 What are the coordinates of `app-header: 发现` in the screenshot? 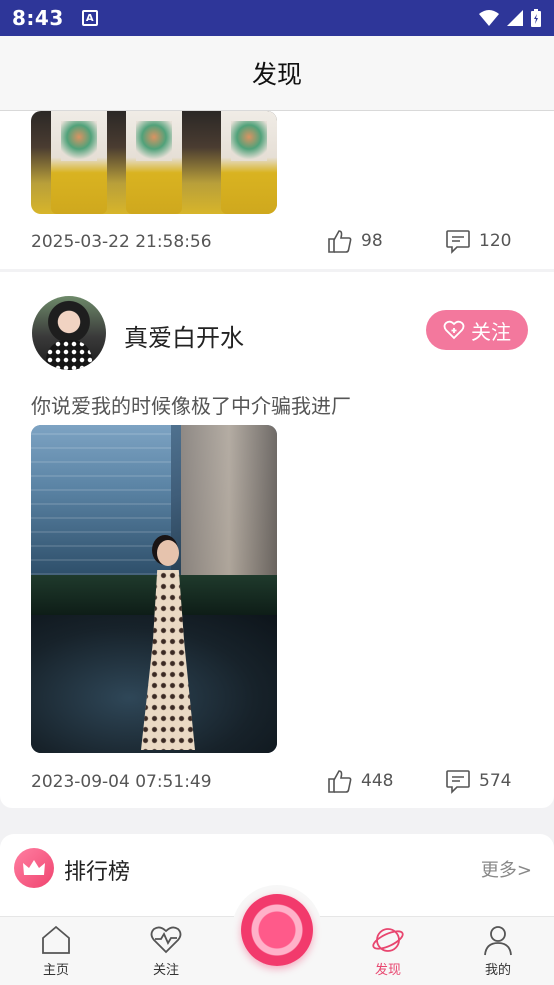 It's located at (277, 73).